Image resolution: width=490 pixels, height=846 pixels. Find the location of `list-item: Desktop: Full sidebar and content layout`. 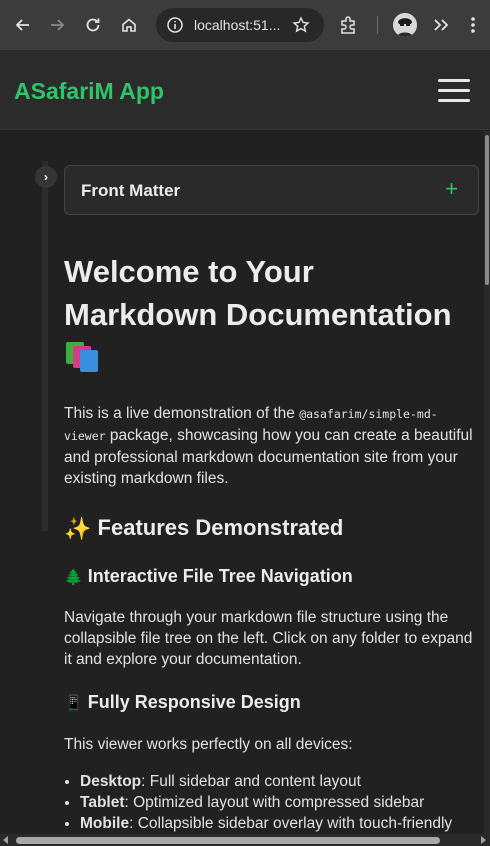

list-item: Desktop: Full sidebar and content layout is located at coordinates (277, 781).